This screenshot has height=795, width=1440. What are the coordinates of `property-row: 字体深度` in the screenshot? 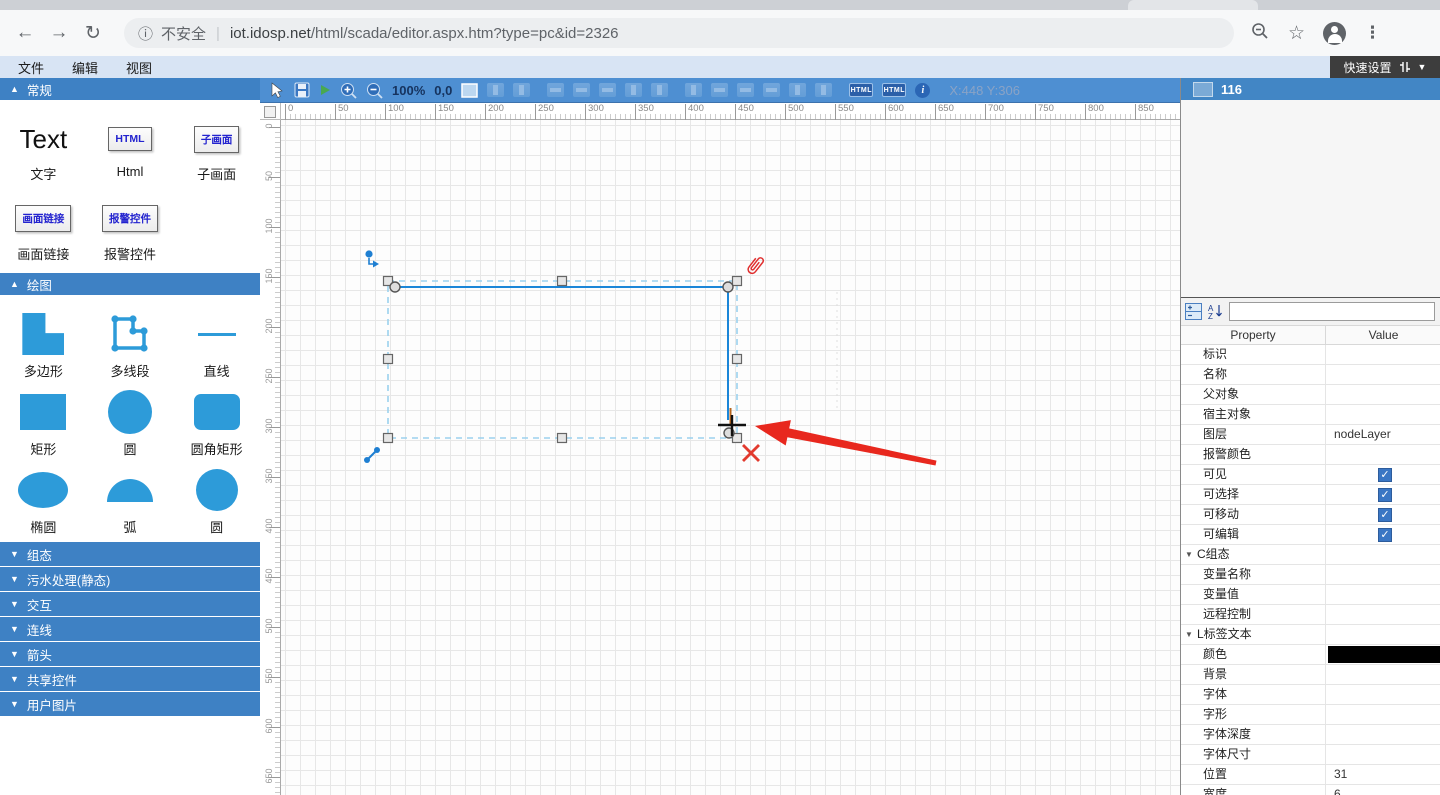 It's located at (1310, 735).